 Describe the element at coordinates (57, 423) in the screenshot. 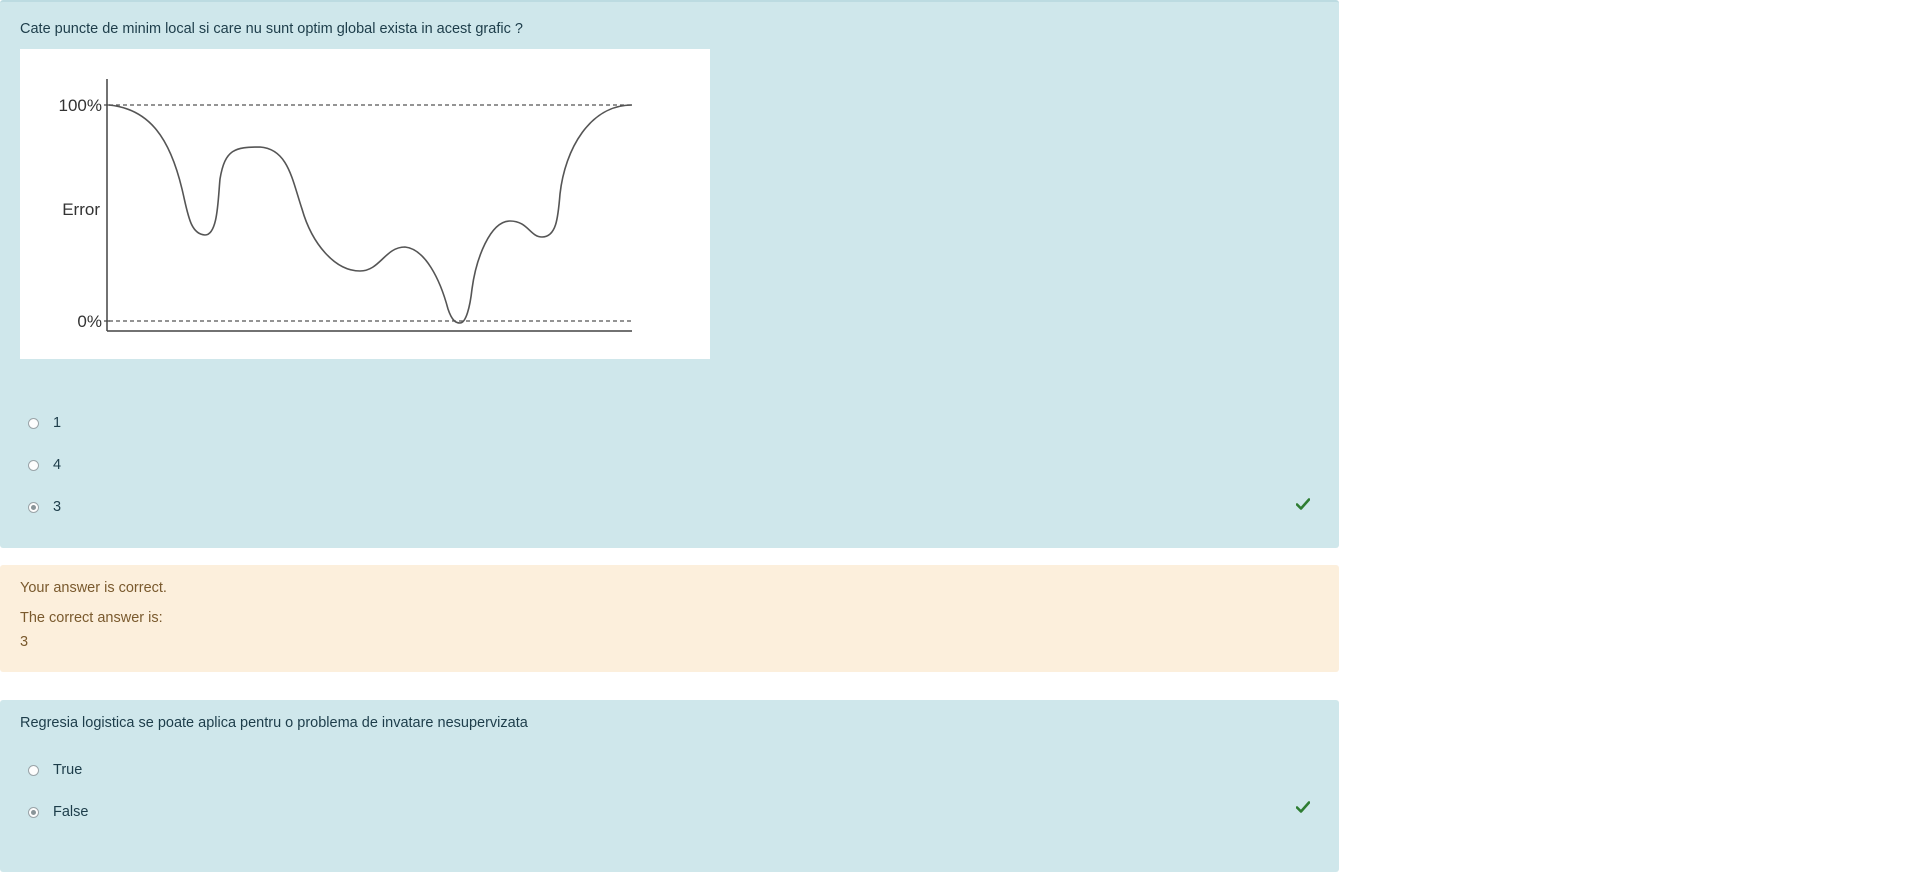

I see `option-label: 1` at that location.